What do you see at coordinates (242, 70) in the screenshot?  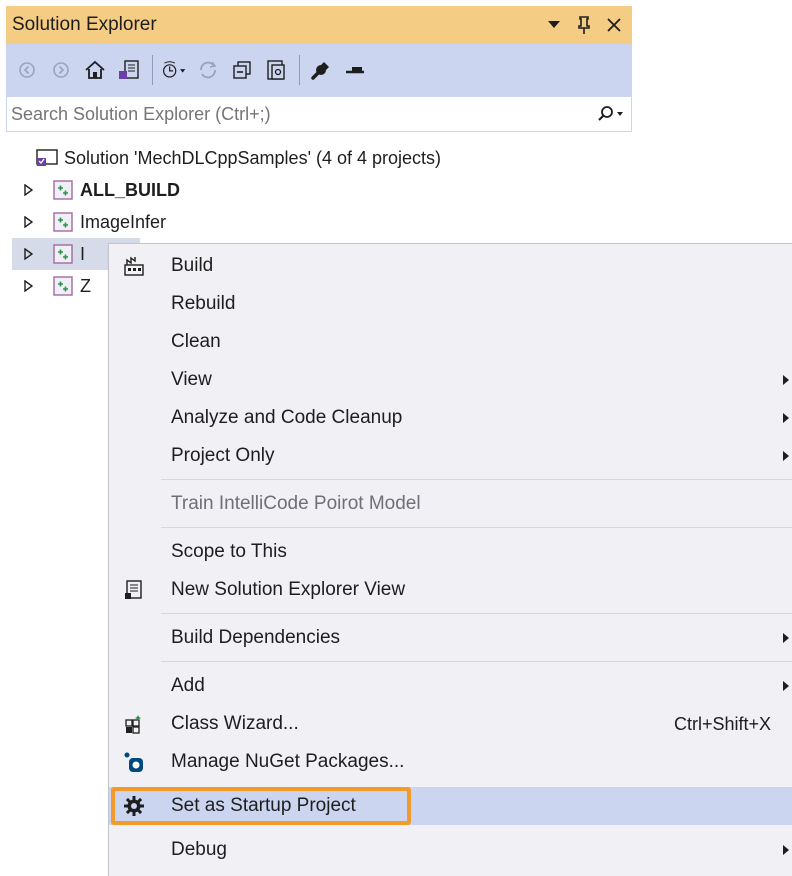 I see `collapse-all-icon` at bounding box center [242, 70].